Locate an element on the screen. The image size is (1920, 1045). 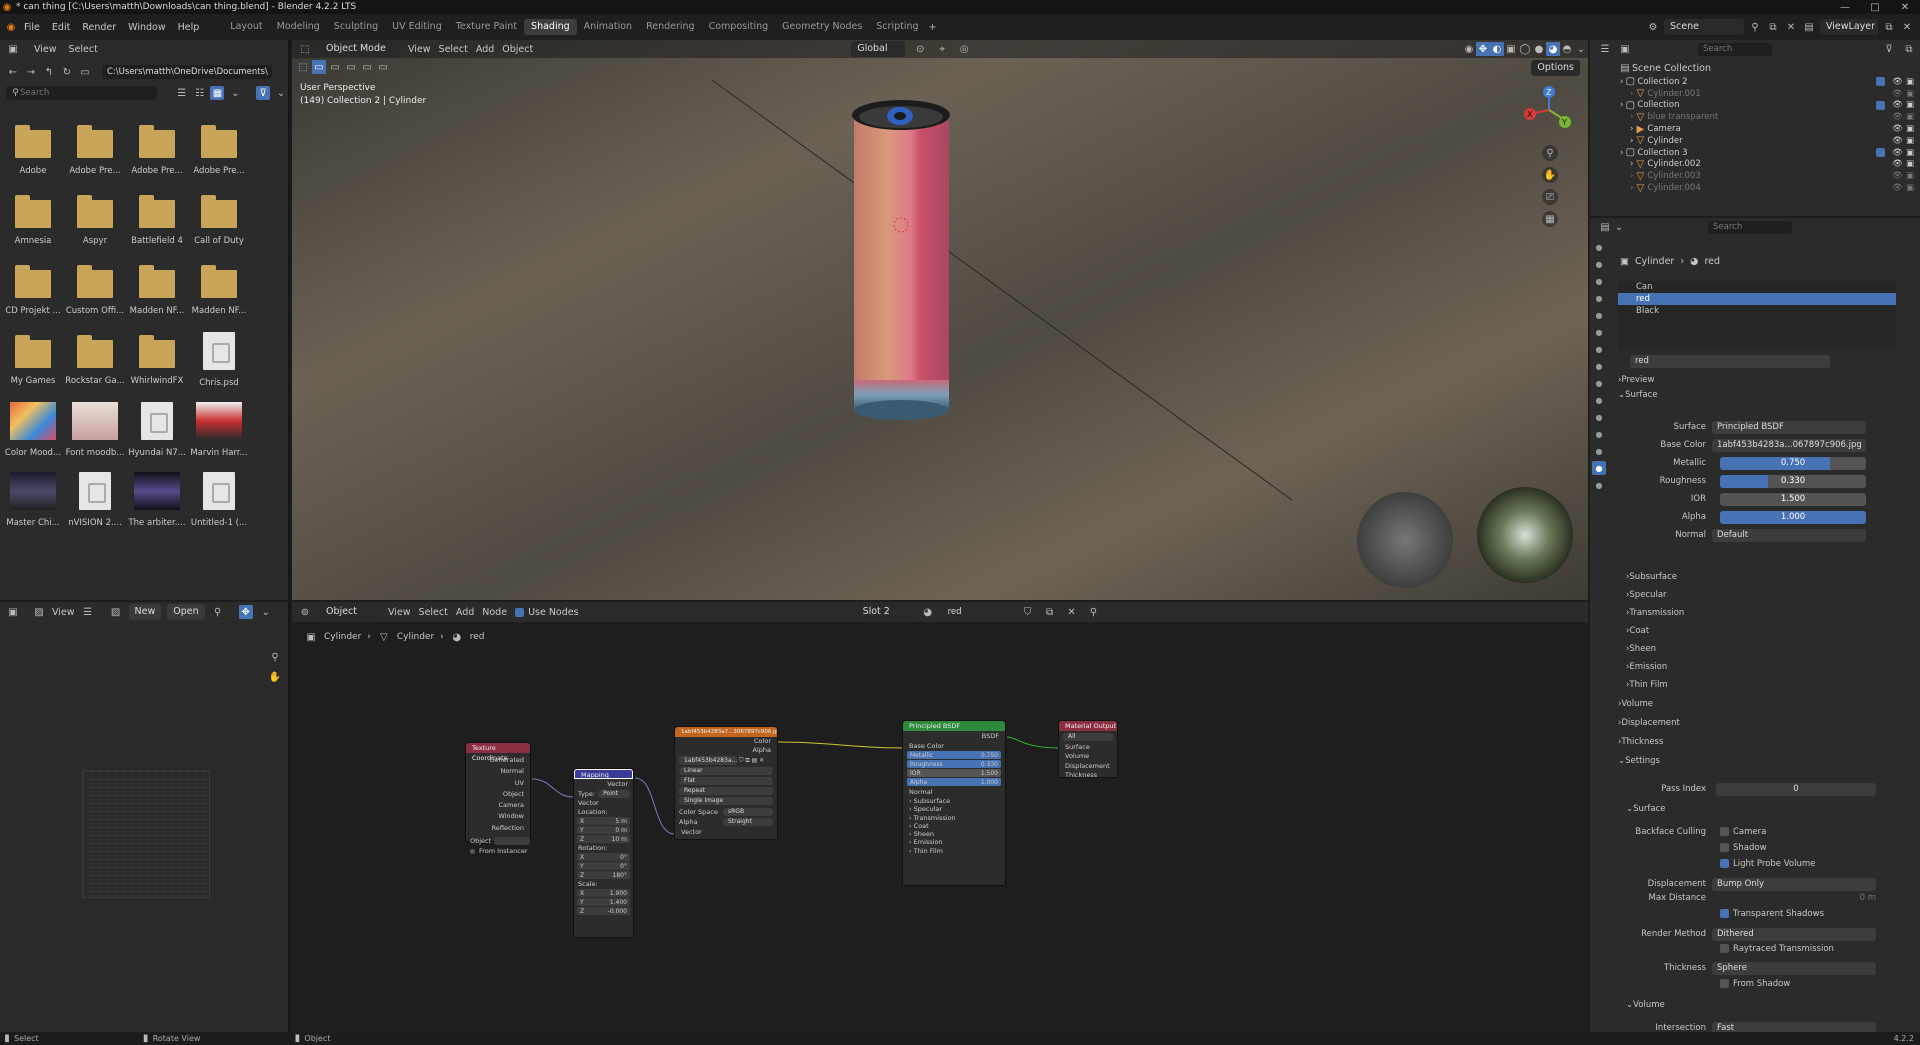
file-item: WhirlwindFX is located at coordinates (157, 359).